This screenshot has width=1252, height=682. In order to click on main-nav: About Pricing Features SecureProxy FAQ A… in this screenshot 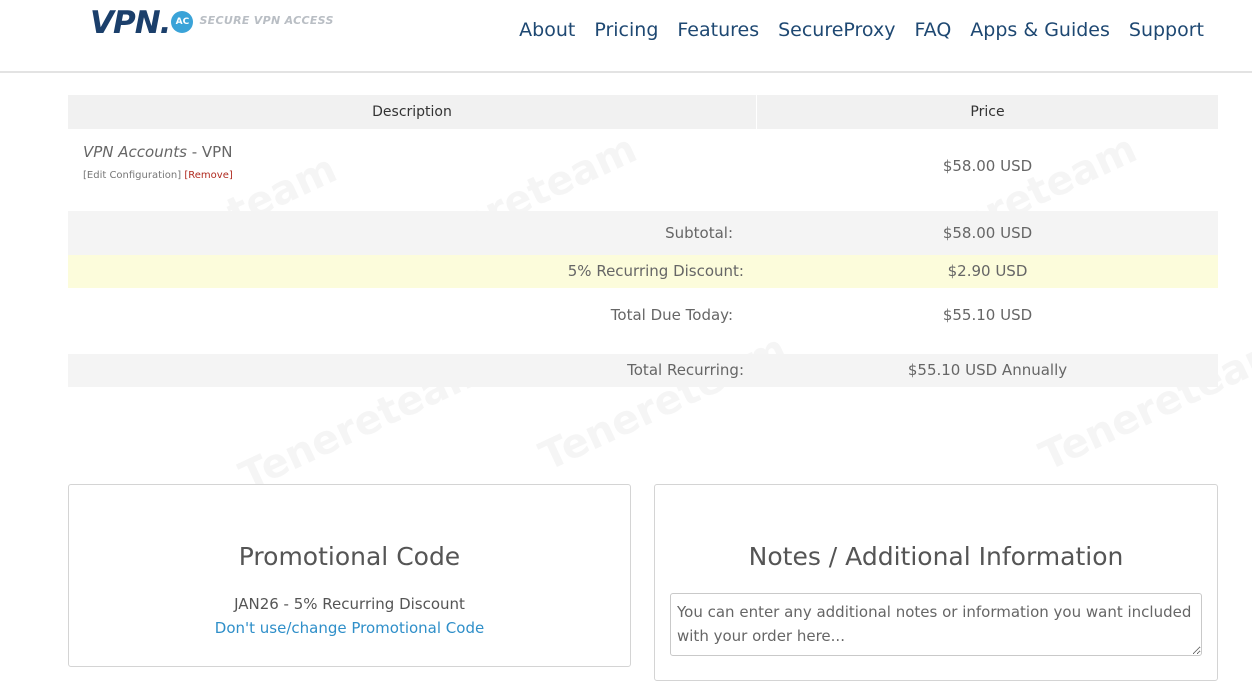, I will do `click(861, 30)`.